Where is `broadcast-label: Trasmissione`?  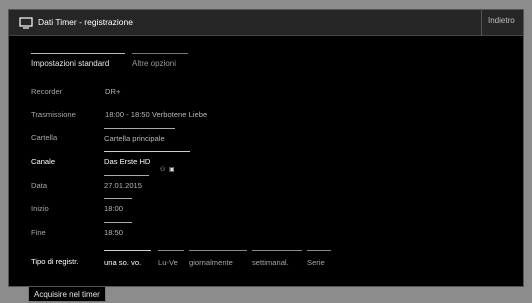
broadcast-label: Trasmissione is located at coordinates (53, 114).